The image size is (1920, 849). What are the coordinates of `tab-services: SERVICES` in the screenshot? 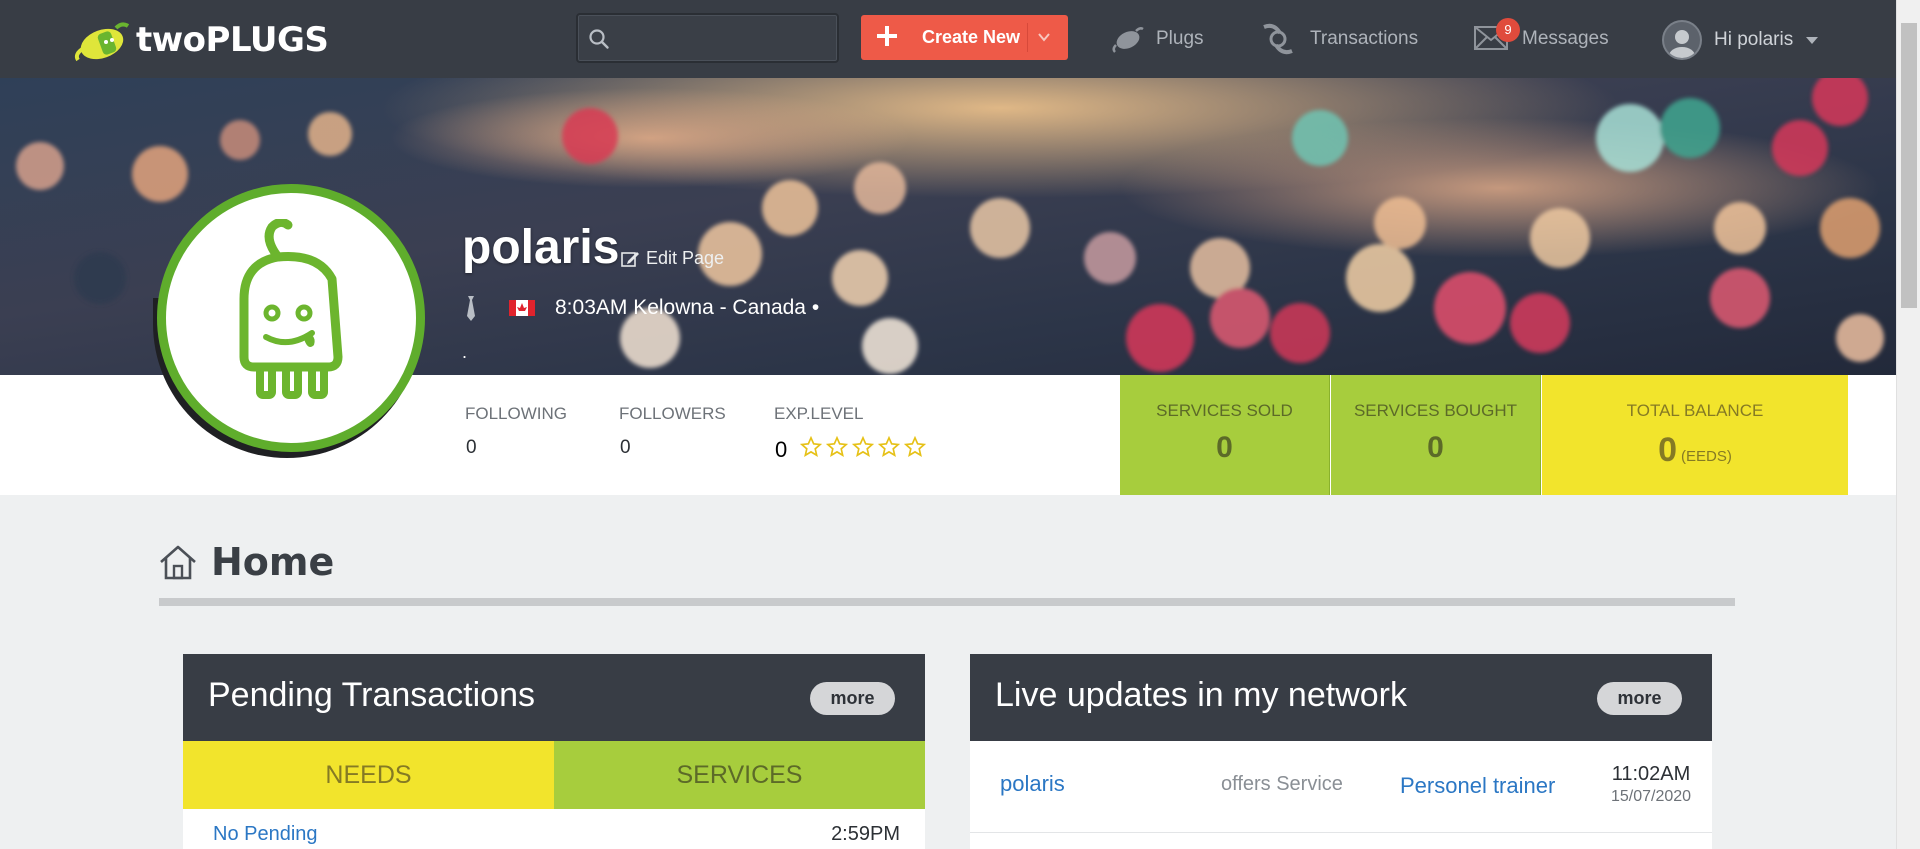 It's located at (739, 775).